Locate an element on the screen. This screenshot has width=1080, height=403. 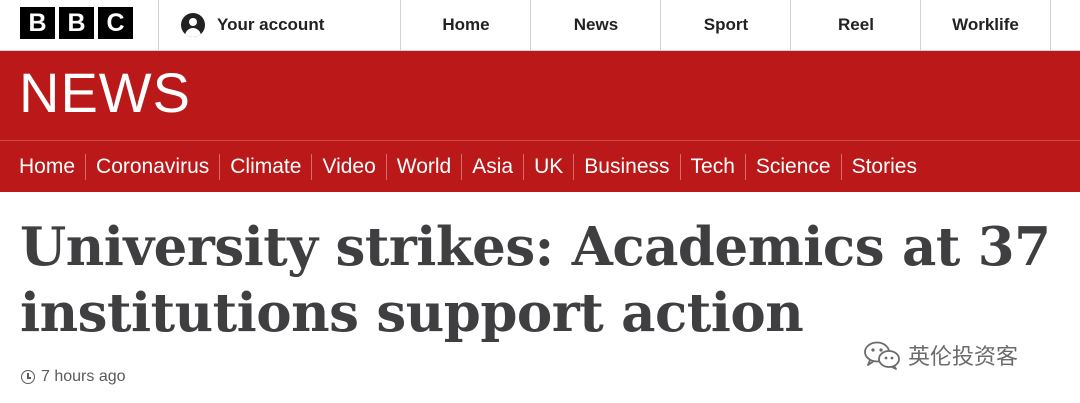
wechat-icon is located at coordinates (882, 355).